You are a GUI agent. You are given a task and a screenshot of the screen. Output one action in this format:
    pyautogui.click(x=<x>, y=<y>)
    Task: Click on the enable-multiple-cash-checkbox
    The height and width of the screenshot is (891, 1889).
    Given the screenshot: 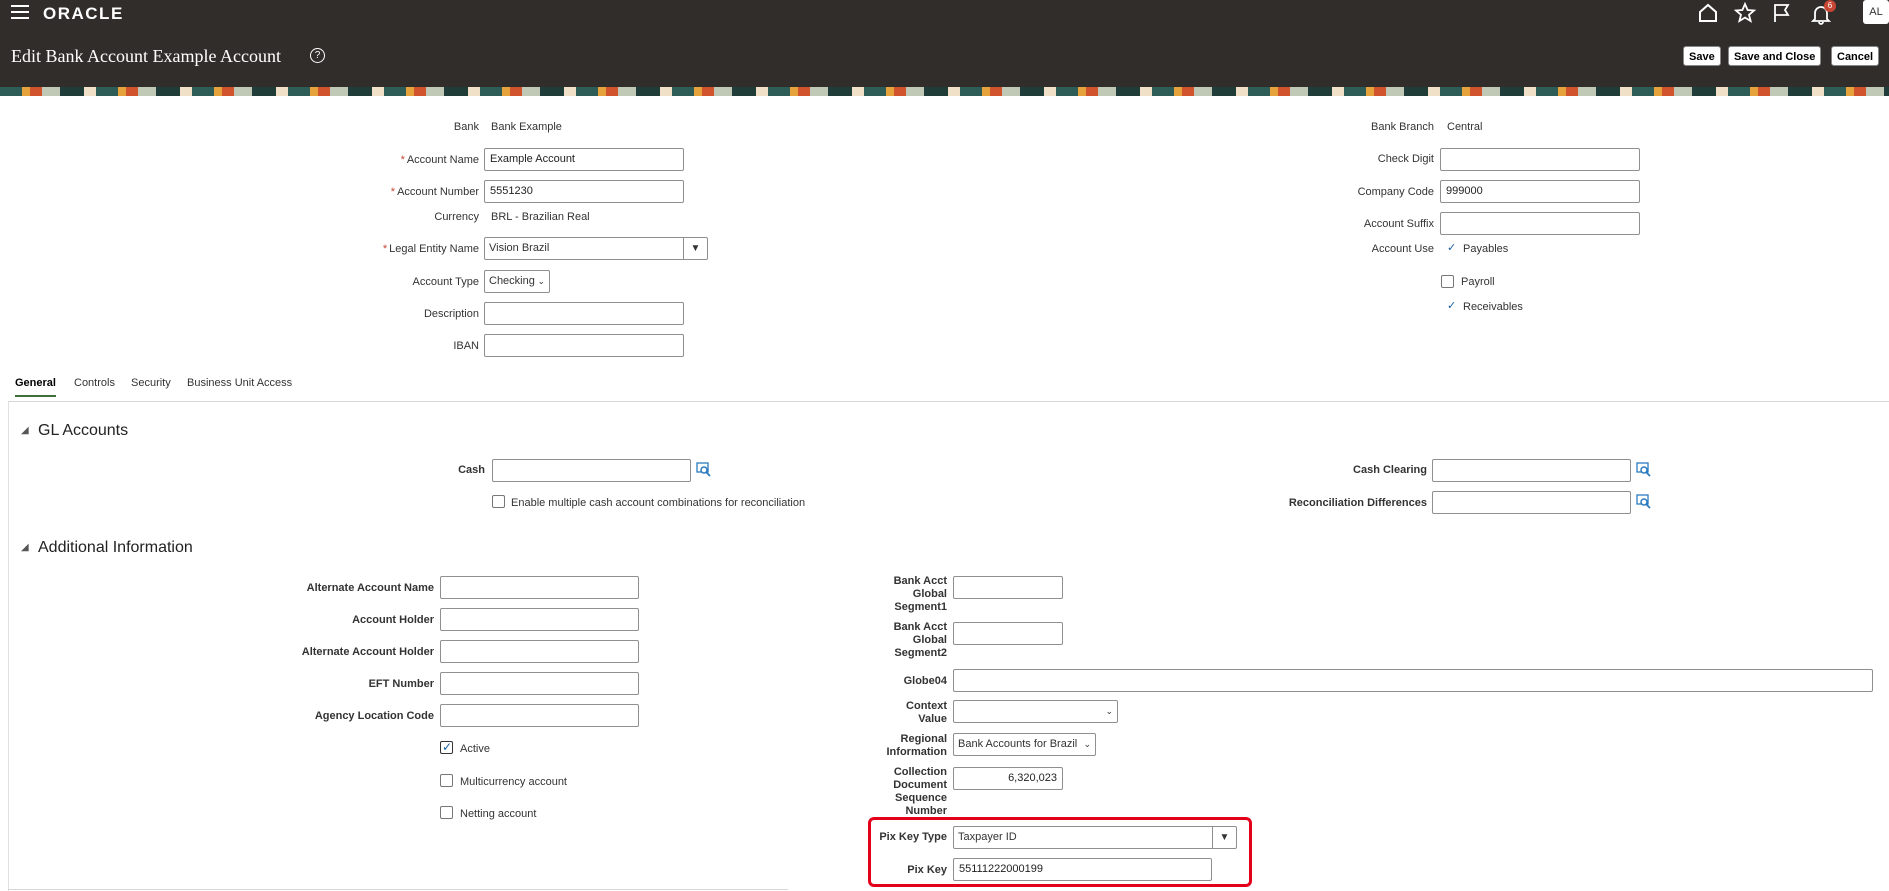 What is the action you would take?
    pyautogui.click(x=498, y=501)
    